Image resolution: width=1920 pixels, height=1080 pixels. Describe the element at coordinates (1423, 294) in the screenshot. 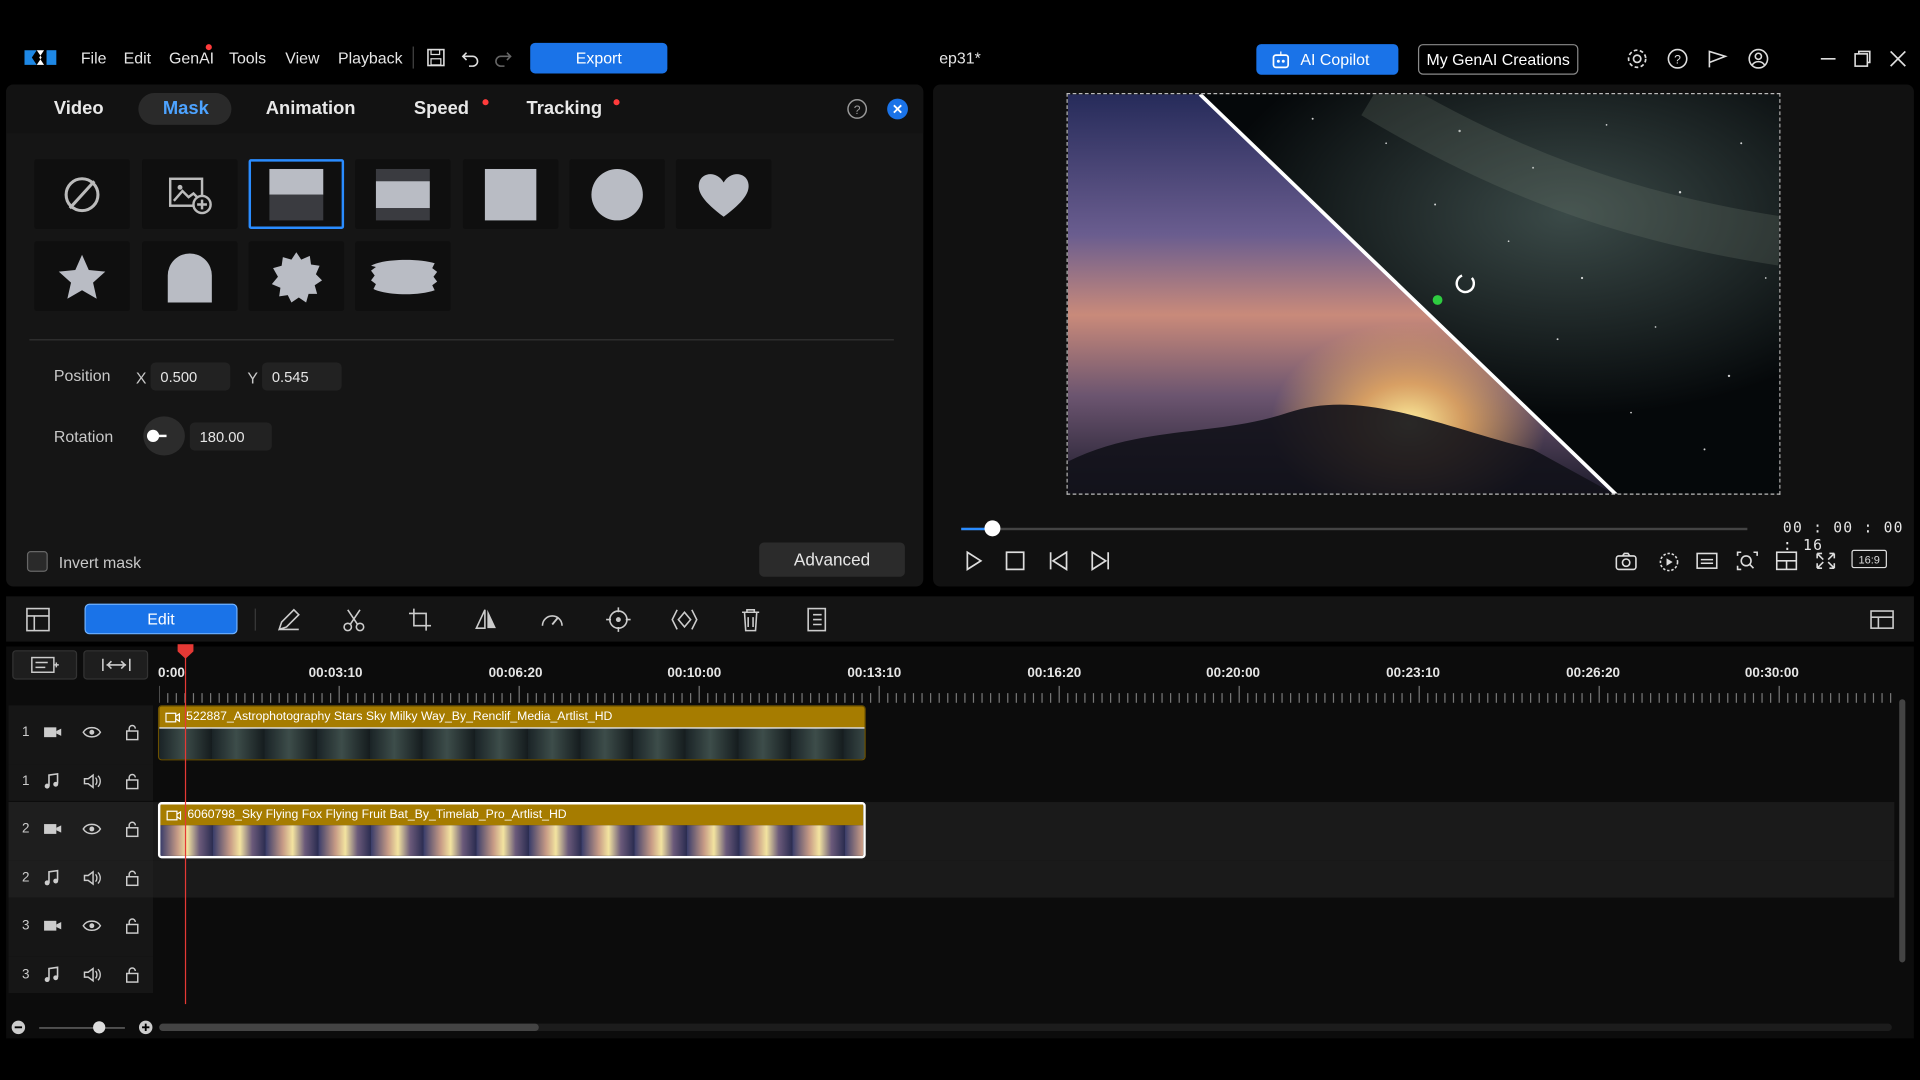

I see `video-preview` at that location.